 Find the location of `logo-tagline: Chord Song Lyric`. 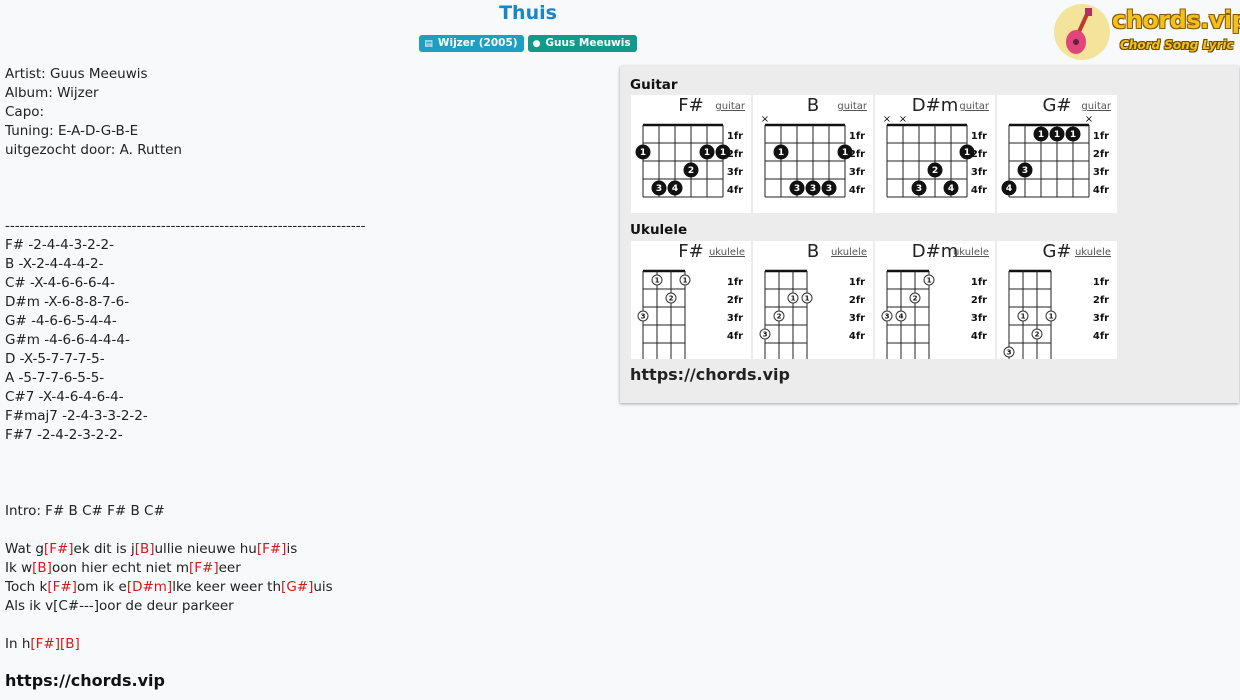

logo-tagline: Chord Song Lyric is located at coordinates (1177, 45).